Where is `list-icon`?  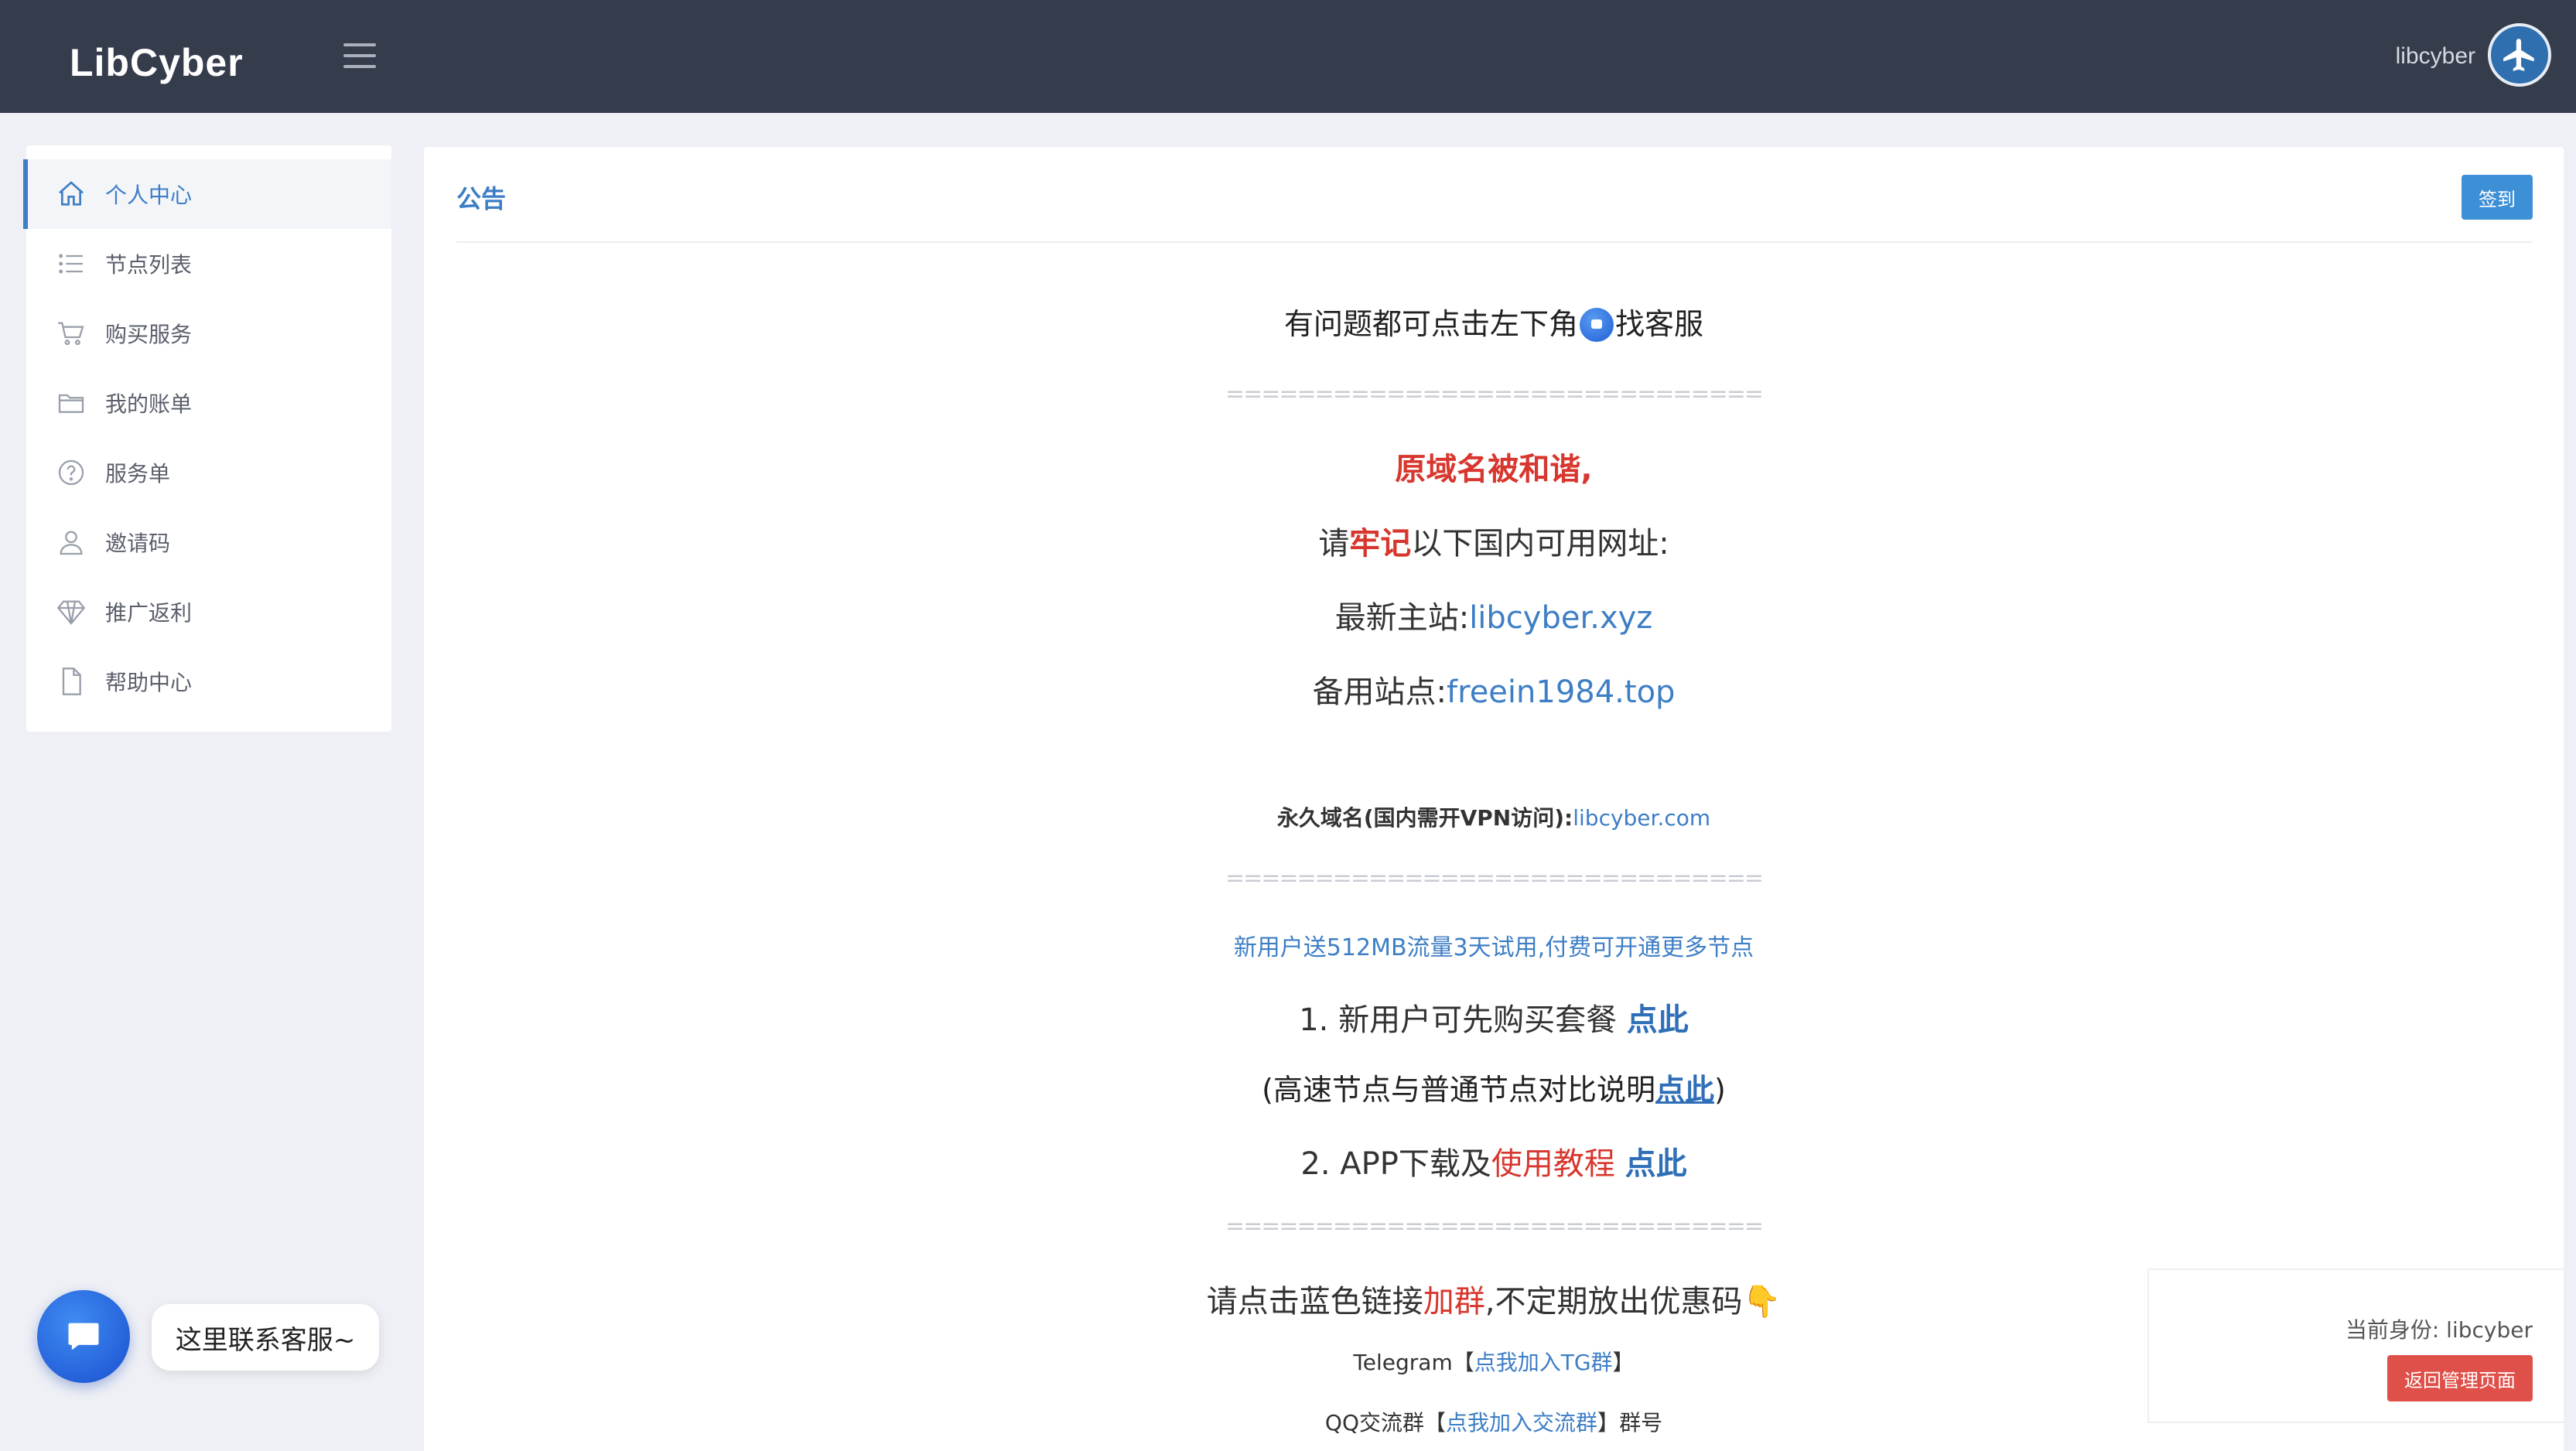 list-icon is located at coordinates (71, 264).